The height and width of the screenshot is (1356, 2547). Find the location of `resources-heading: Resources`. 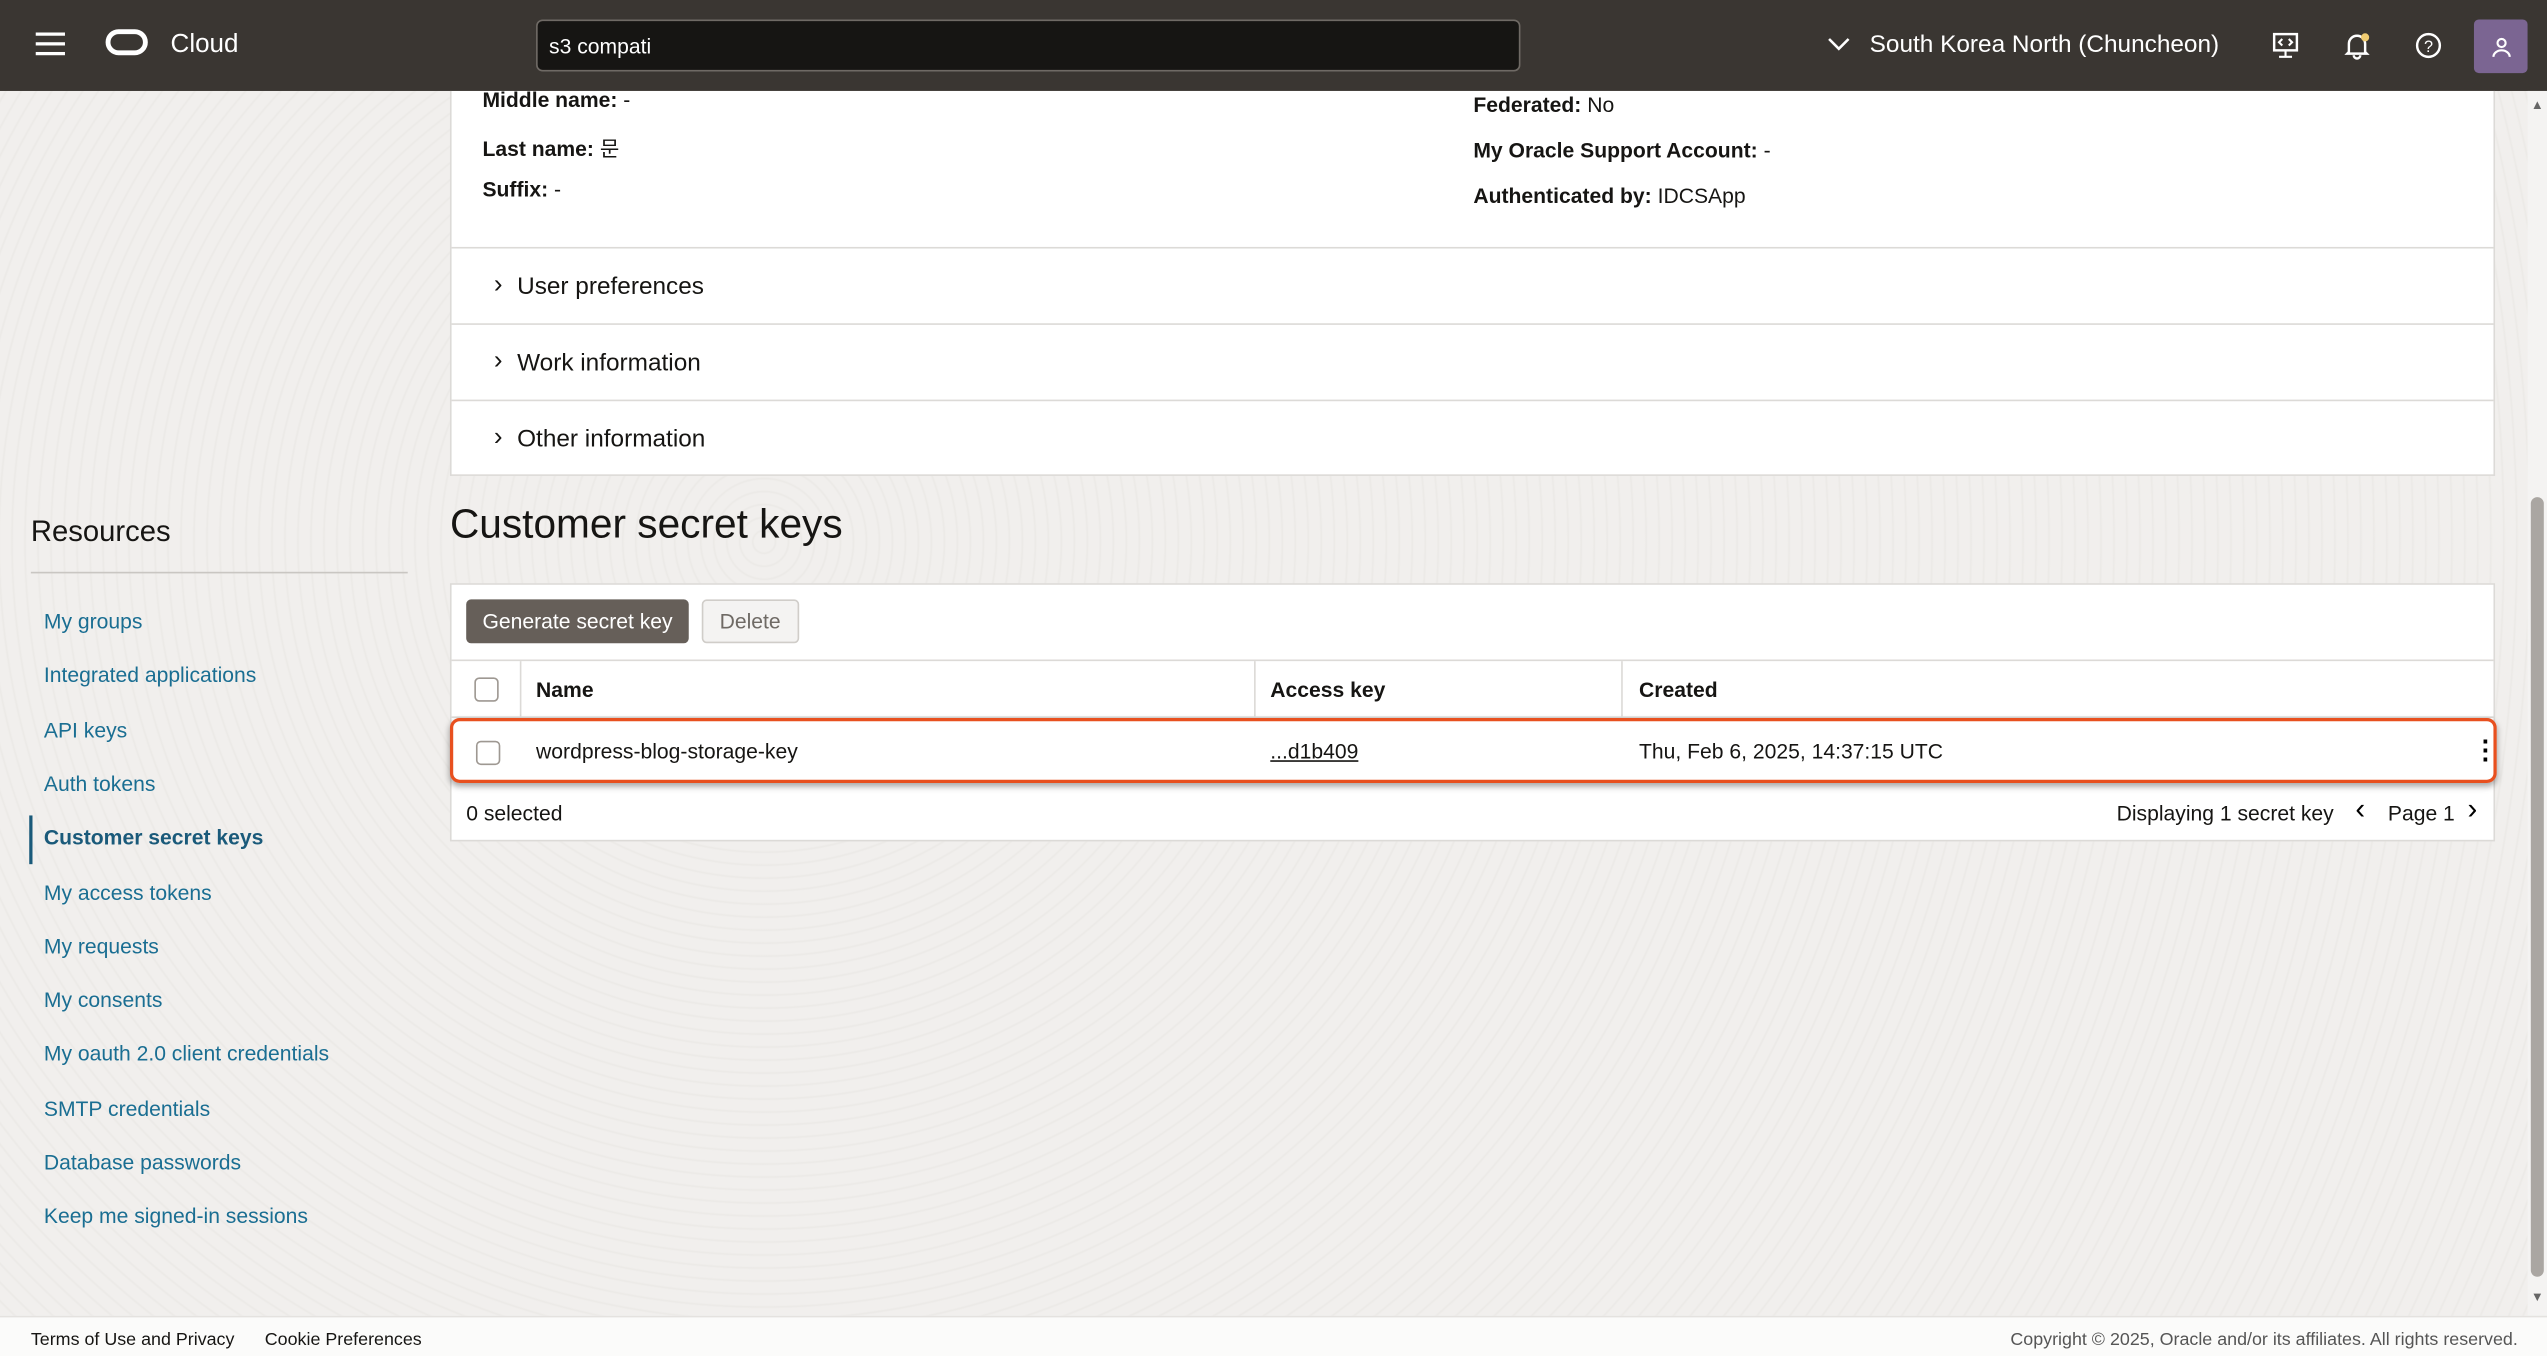

resources-heading: Resources is located at coordinates (100, 531).